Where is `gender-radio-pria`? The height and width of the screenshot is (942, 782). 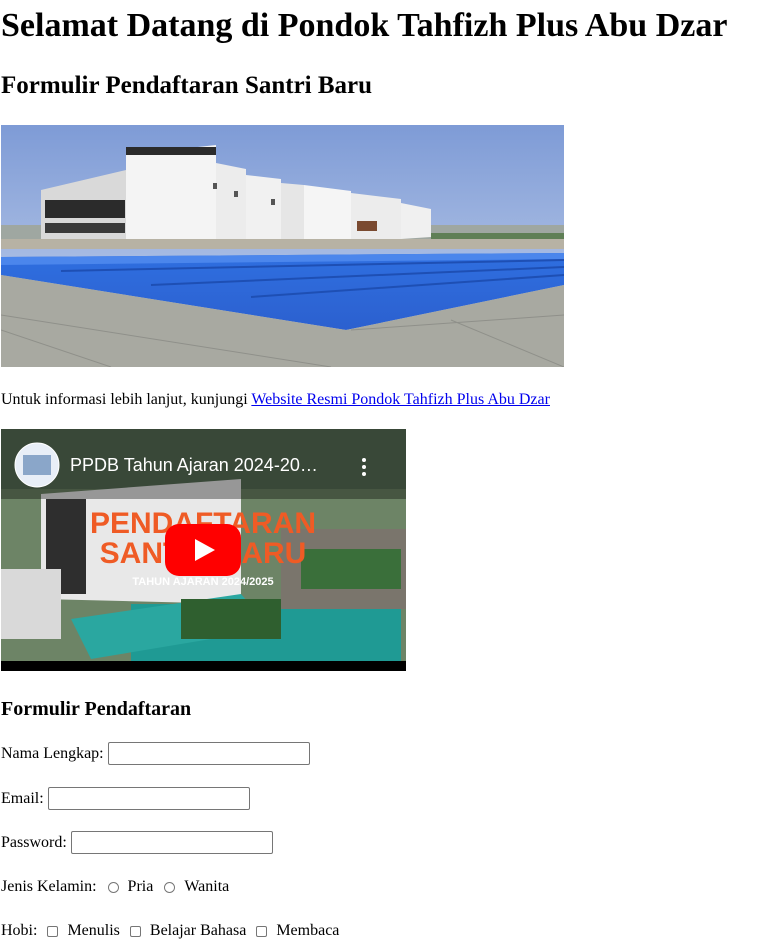
gender-radio-pria is located at coordinates (113, 887).